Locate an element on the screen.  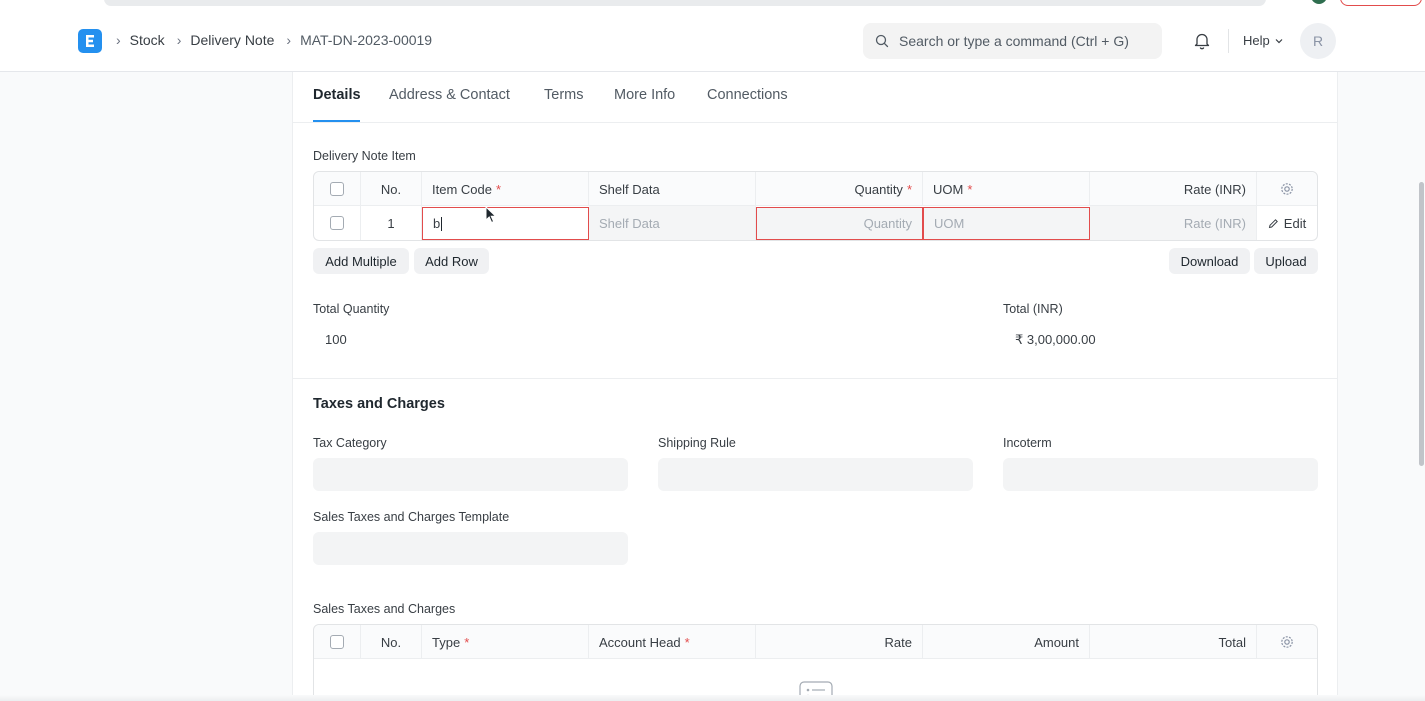
uom-input: UOM is located at coordinates (1006, 223).